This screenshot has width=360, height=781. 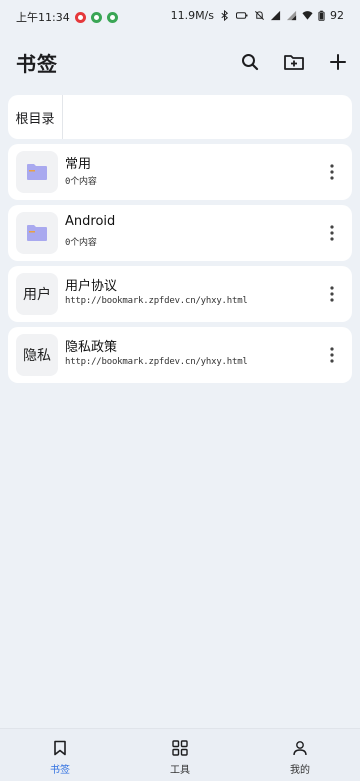 What do you see at coordinates (60, 770) in the screenshot?
I see `nav-label: 书签` at bounding box center [60, 770].